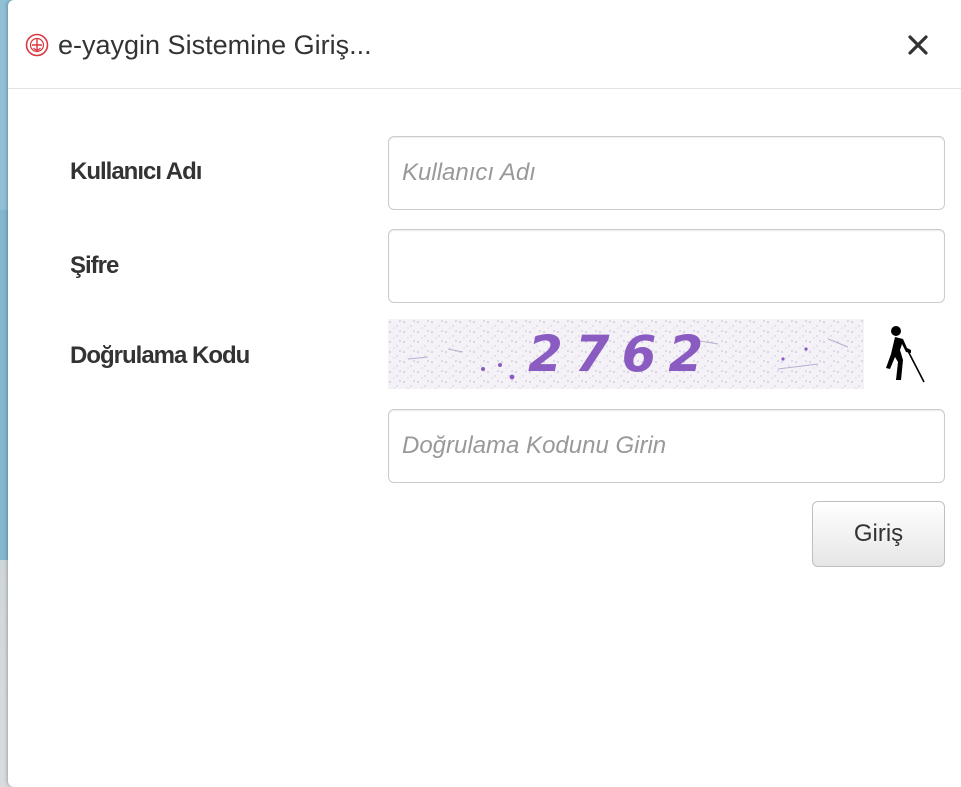 Image resolution: width=961 pixels, height=787 pixels. I want to click on captcha-label: Doğrulama Kodu, so click(160, 355).